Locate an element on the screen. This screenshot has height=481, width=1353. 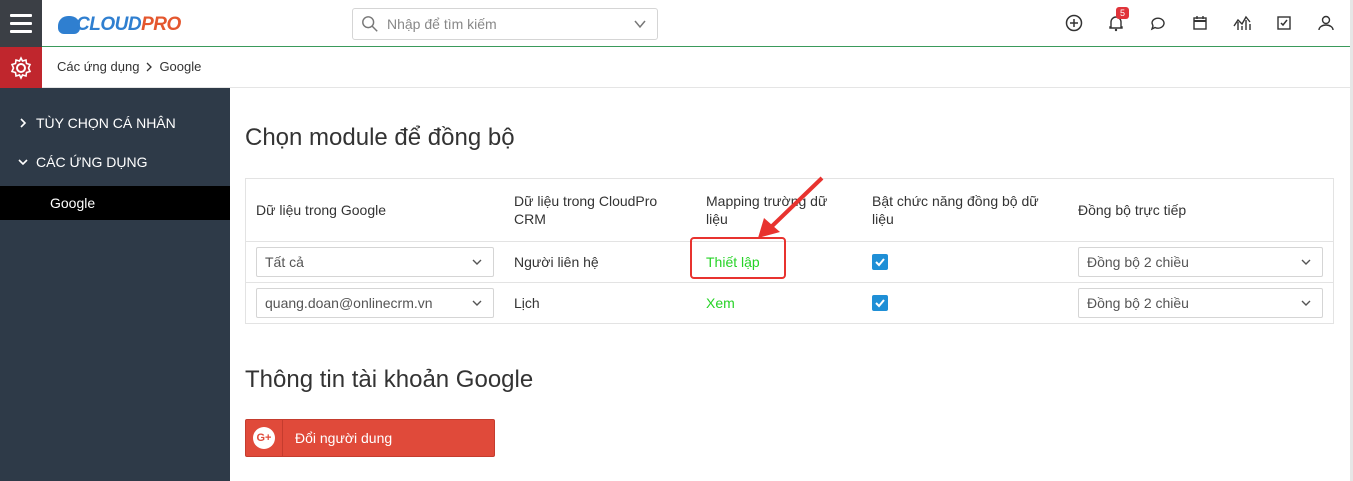
breadcrumb-parent: Các ứng dụng is located at coordinates (98, 66).